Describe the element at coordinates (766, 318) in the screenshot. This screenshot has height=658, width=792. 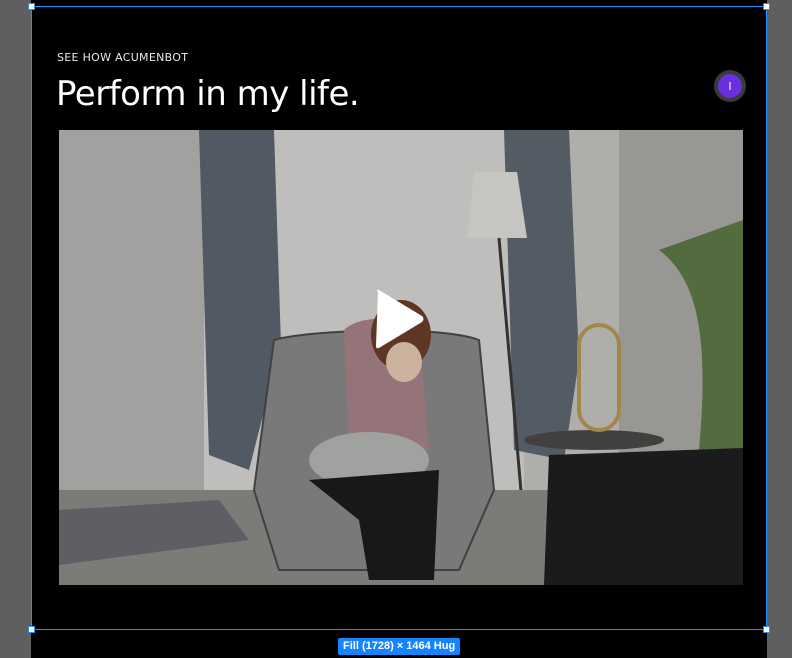
I see `selection-outline-right` at that location.